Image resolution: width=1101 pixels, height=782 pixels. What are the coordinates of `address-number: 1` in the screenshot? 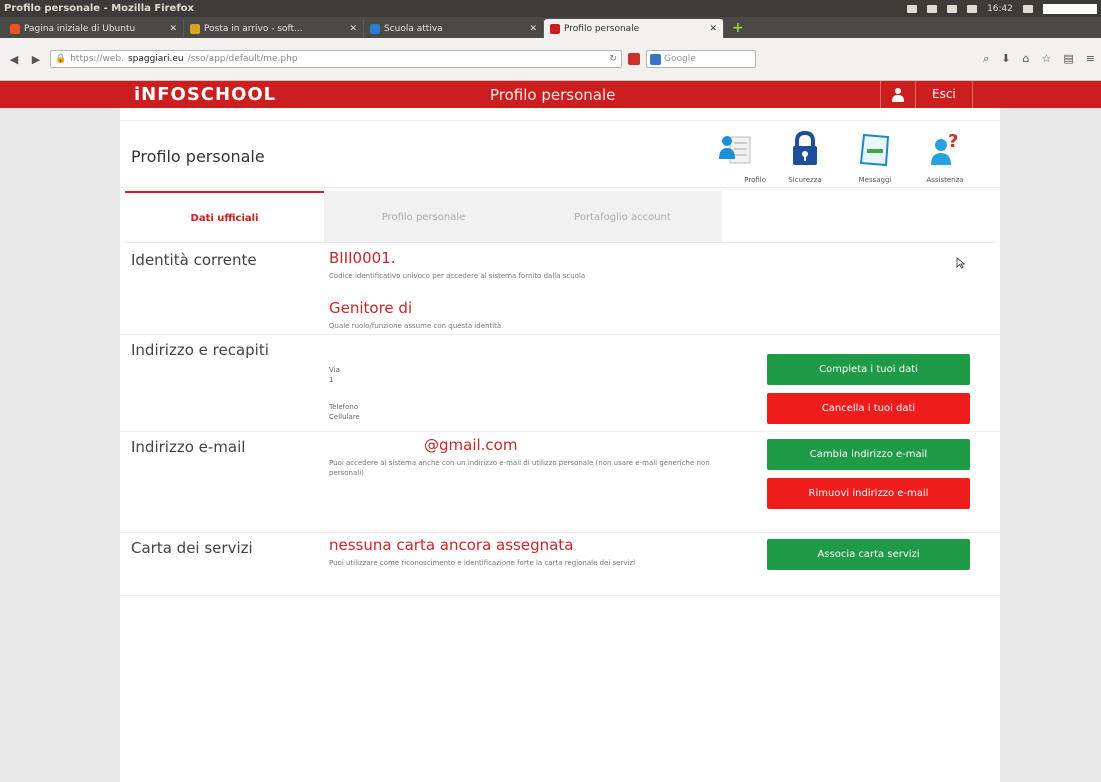 It's located at (331, 380).